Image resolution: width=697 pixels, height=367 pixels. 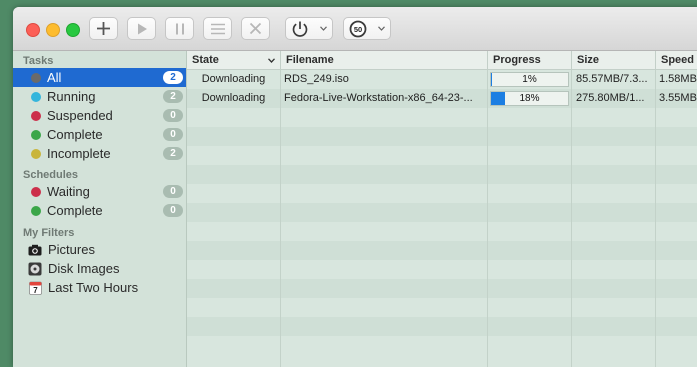 I want to click on column-header-label: State, so click(x=205, y=60).